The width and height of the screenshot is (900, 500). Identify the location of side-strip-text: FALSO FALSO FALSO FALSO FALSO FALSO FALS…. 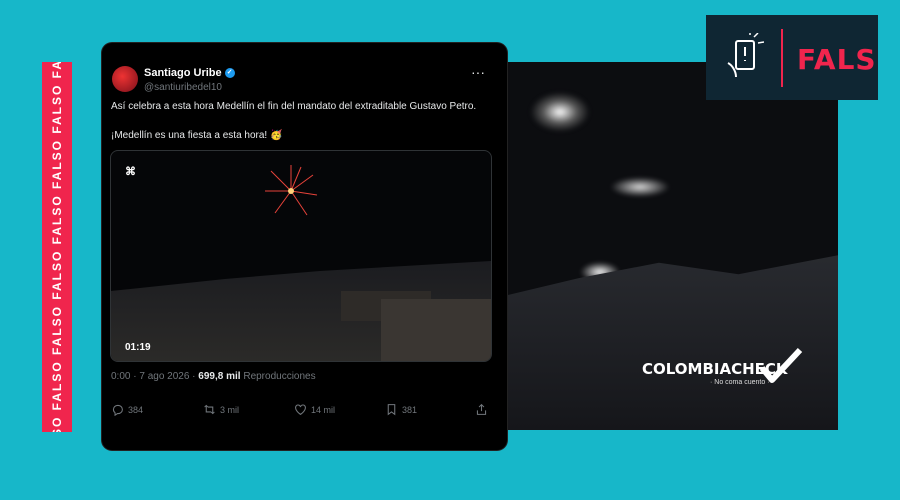
(57, 247).